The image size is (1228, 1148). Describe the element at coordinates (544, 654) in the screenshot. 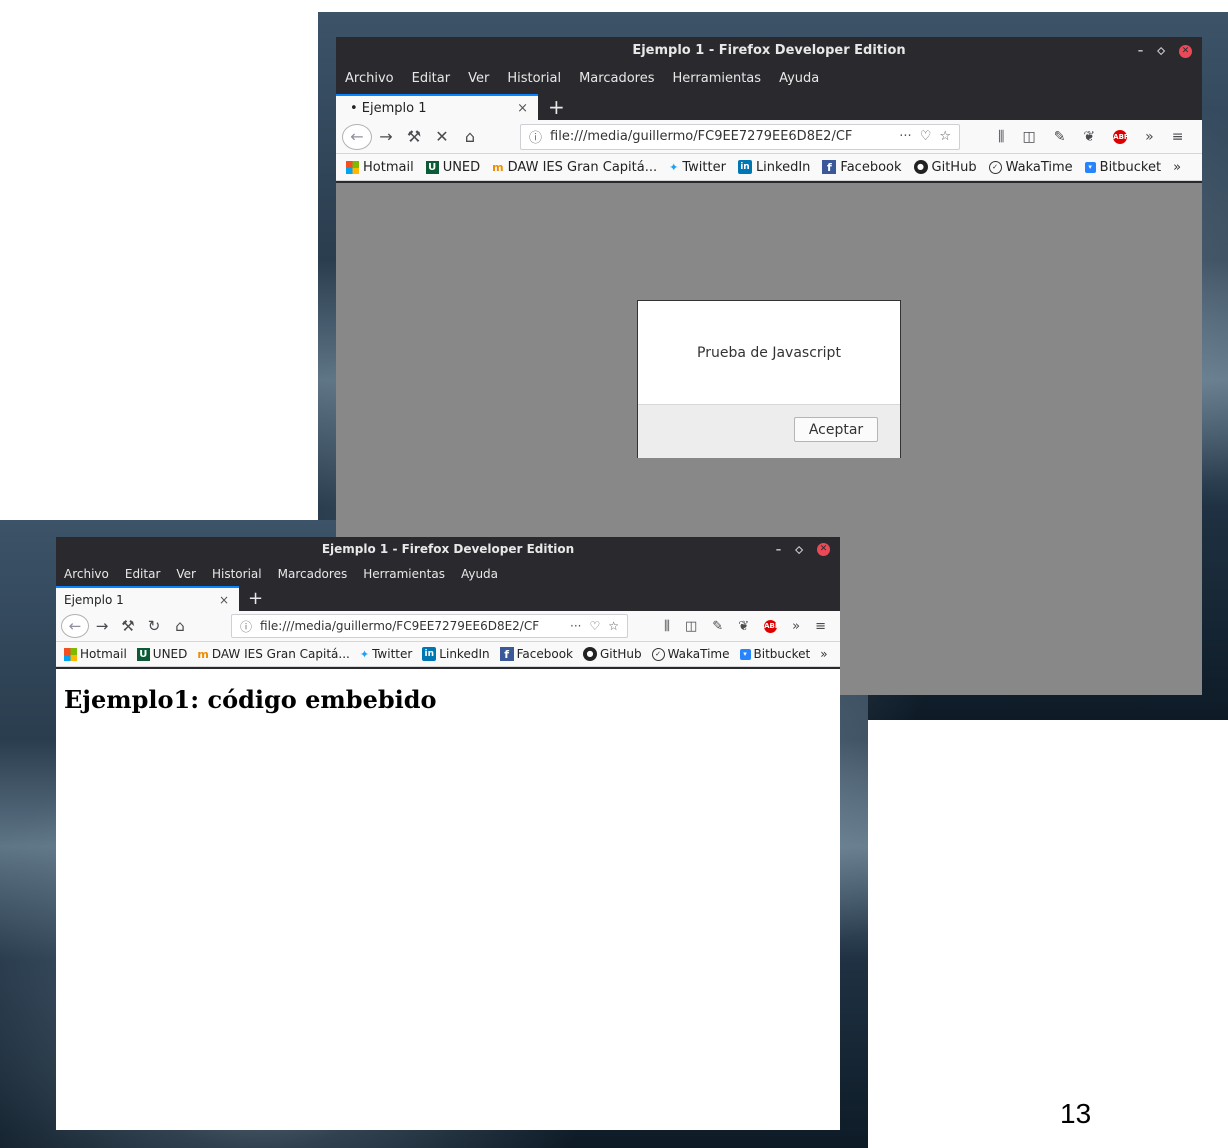

I see `bookmark-label: Facebook` at that location.